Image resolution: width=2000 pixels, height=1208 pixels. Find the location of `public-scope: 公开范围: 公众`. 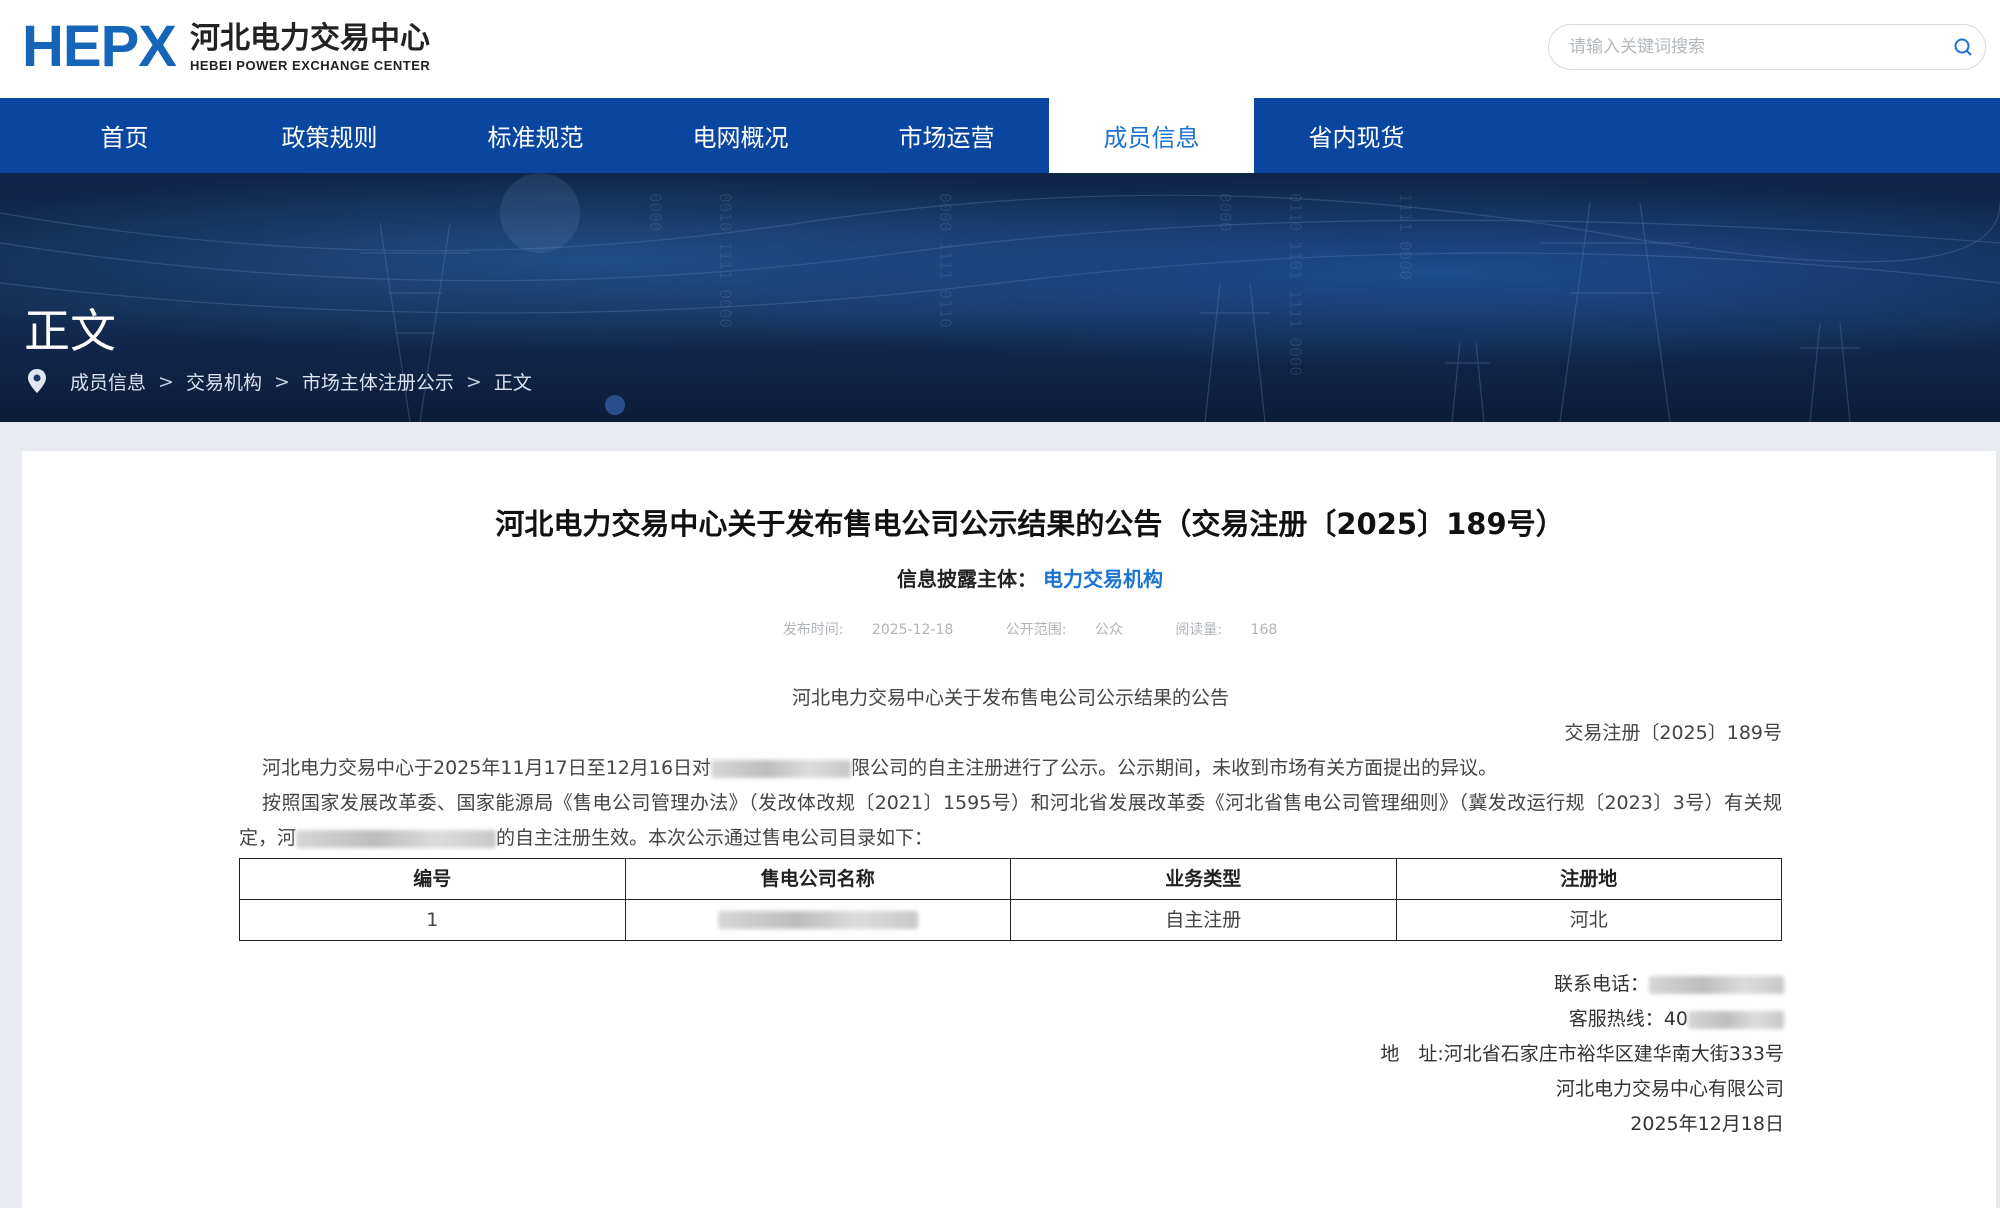

public-scope: 公开范围: 公众 is located at coordinates (1064, 630).